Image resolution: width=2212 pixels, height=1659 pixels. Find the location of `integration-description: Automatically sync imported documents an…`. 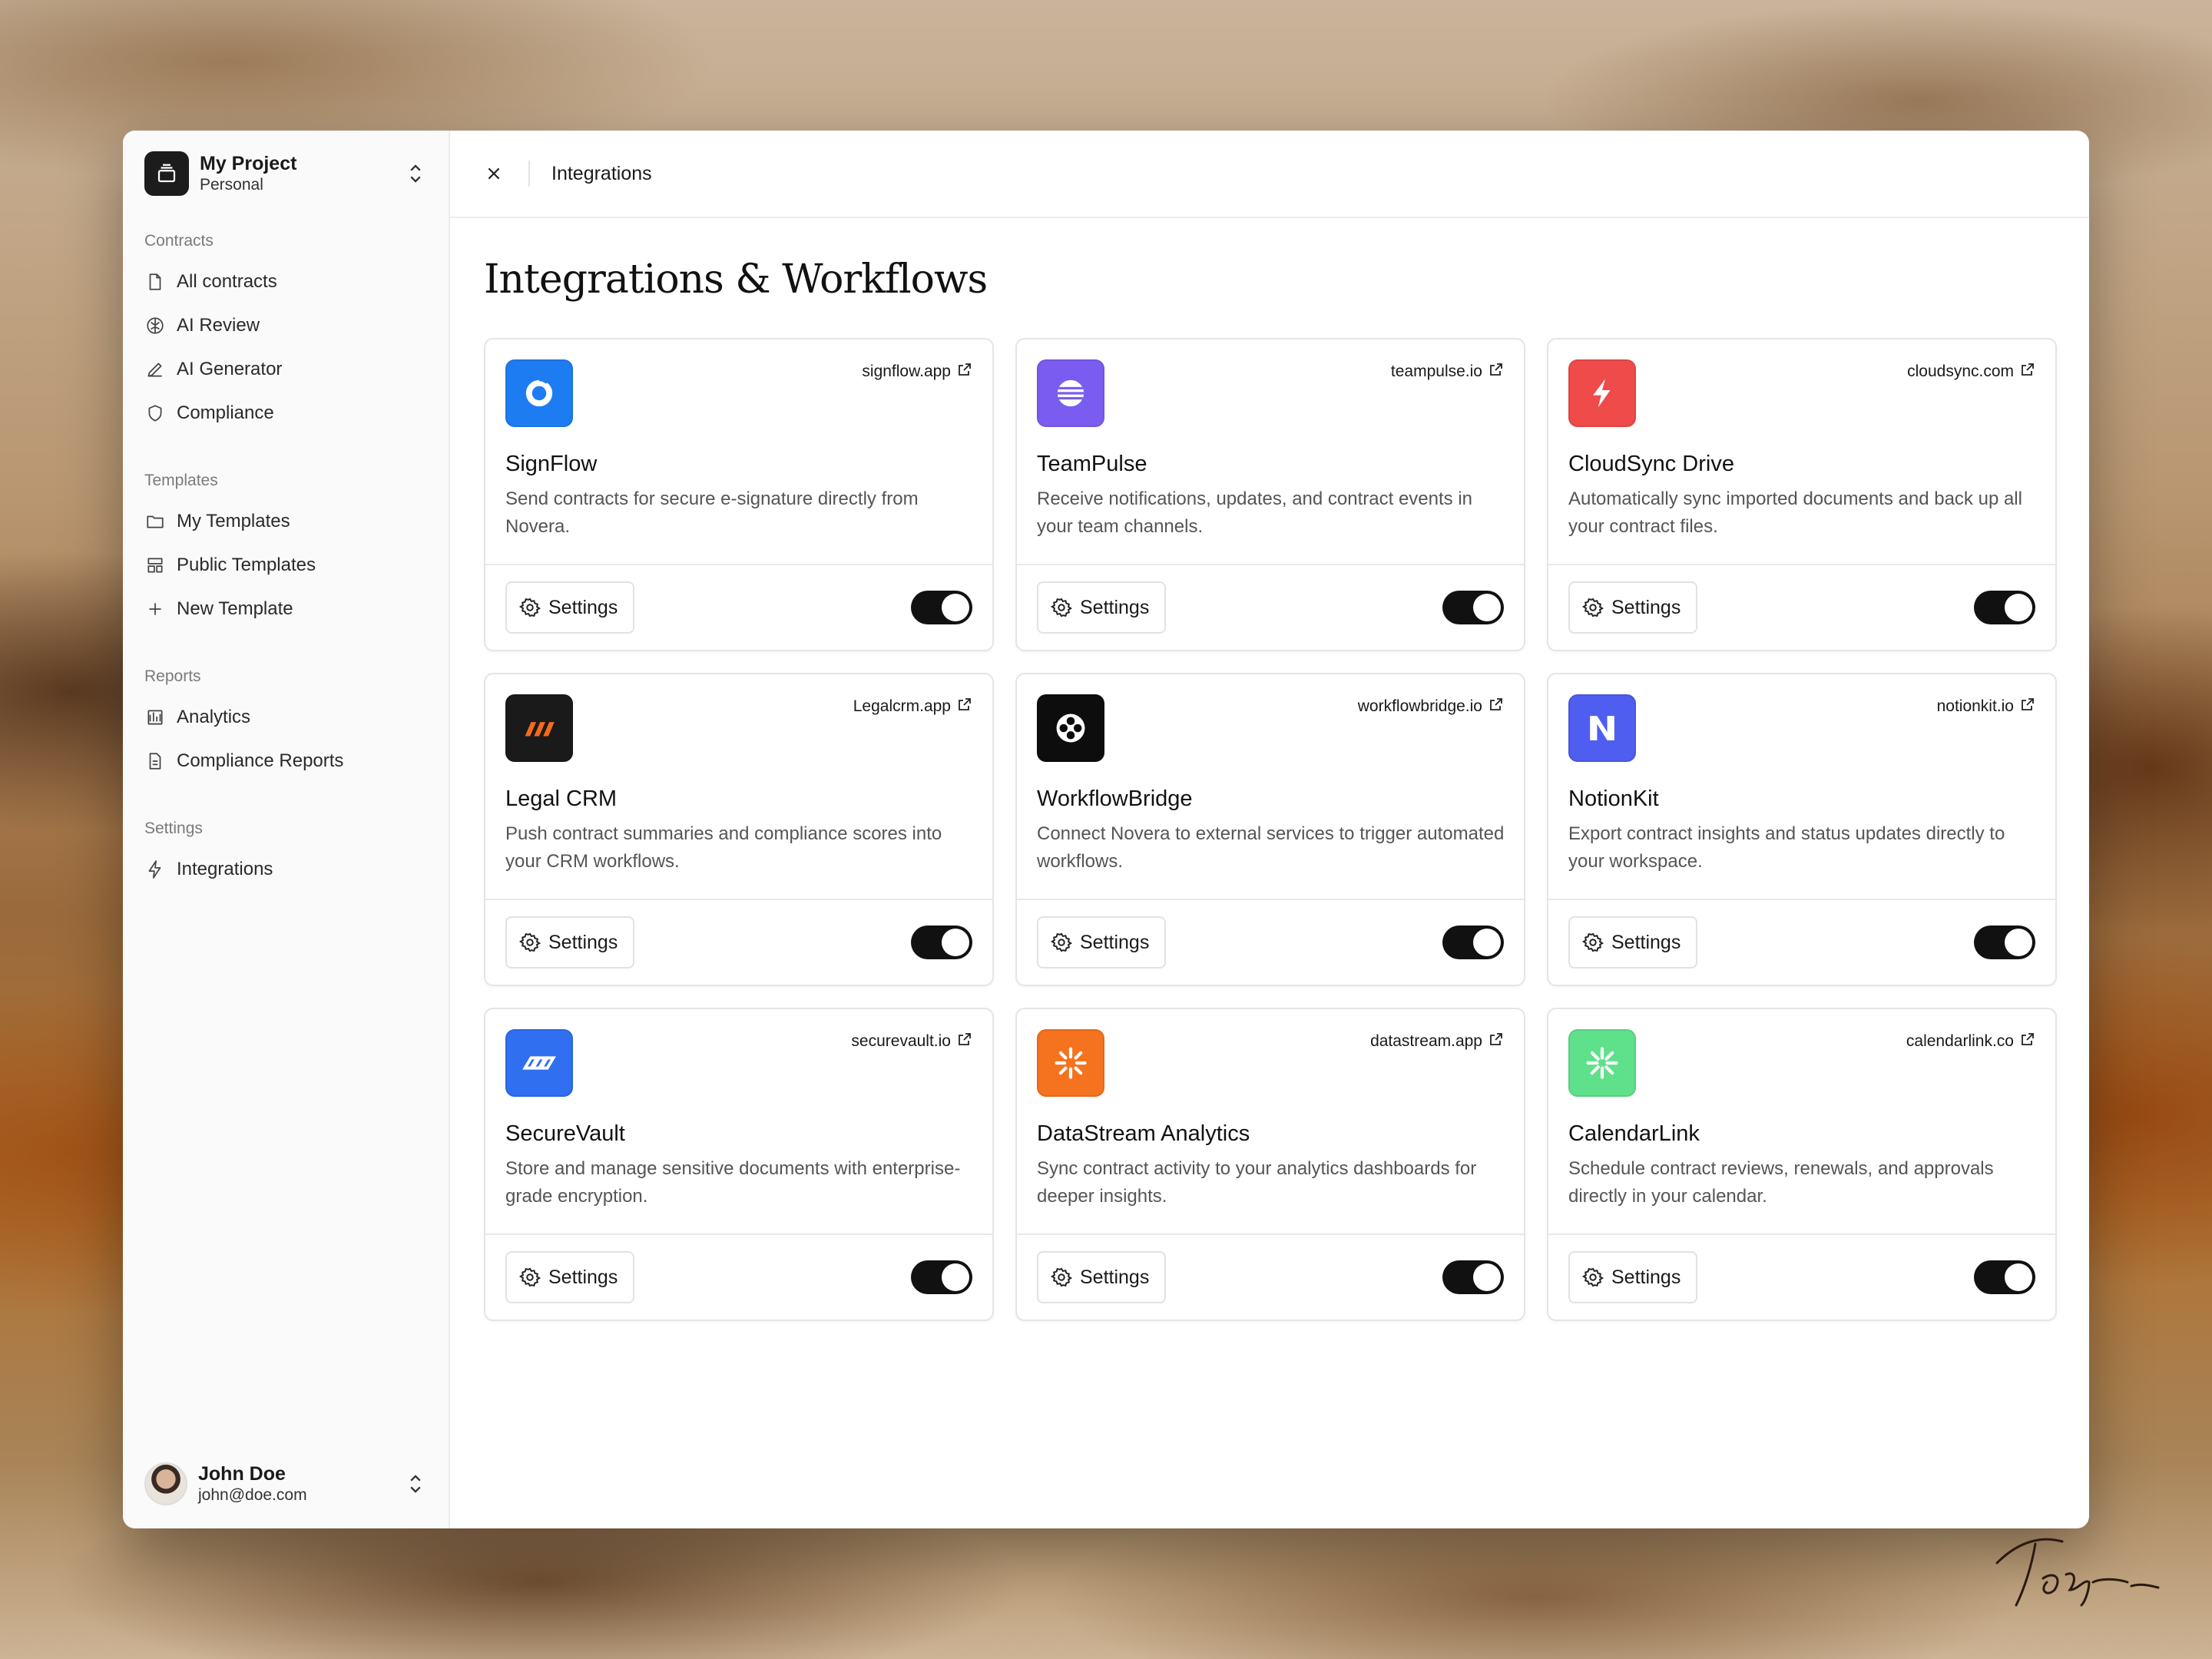

integration-description: Automatically sync imported documents an… is located at coordinates (1795, 512).